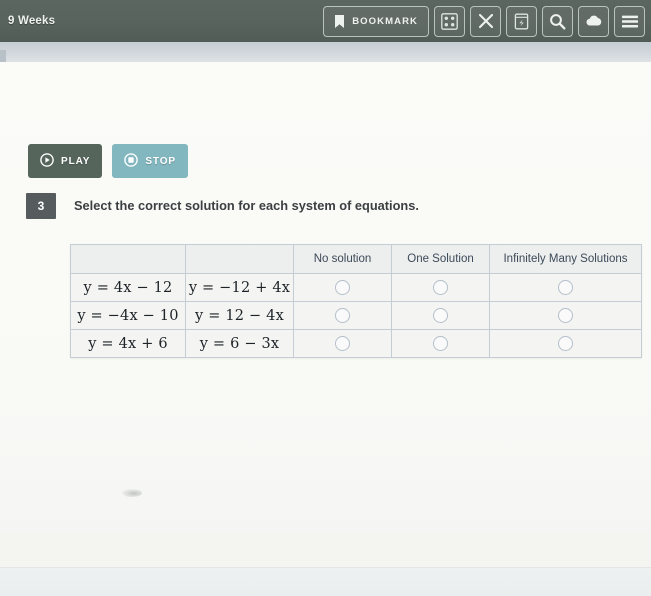 The height and width of the screenshot is (596, 651). I want to click on table-row: y = 4x − 12 y = −12 + 4x, so click(356, 287).